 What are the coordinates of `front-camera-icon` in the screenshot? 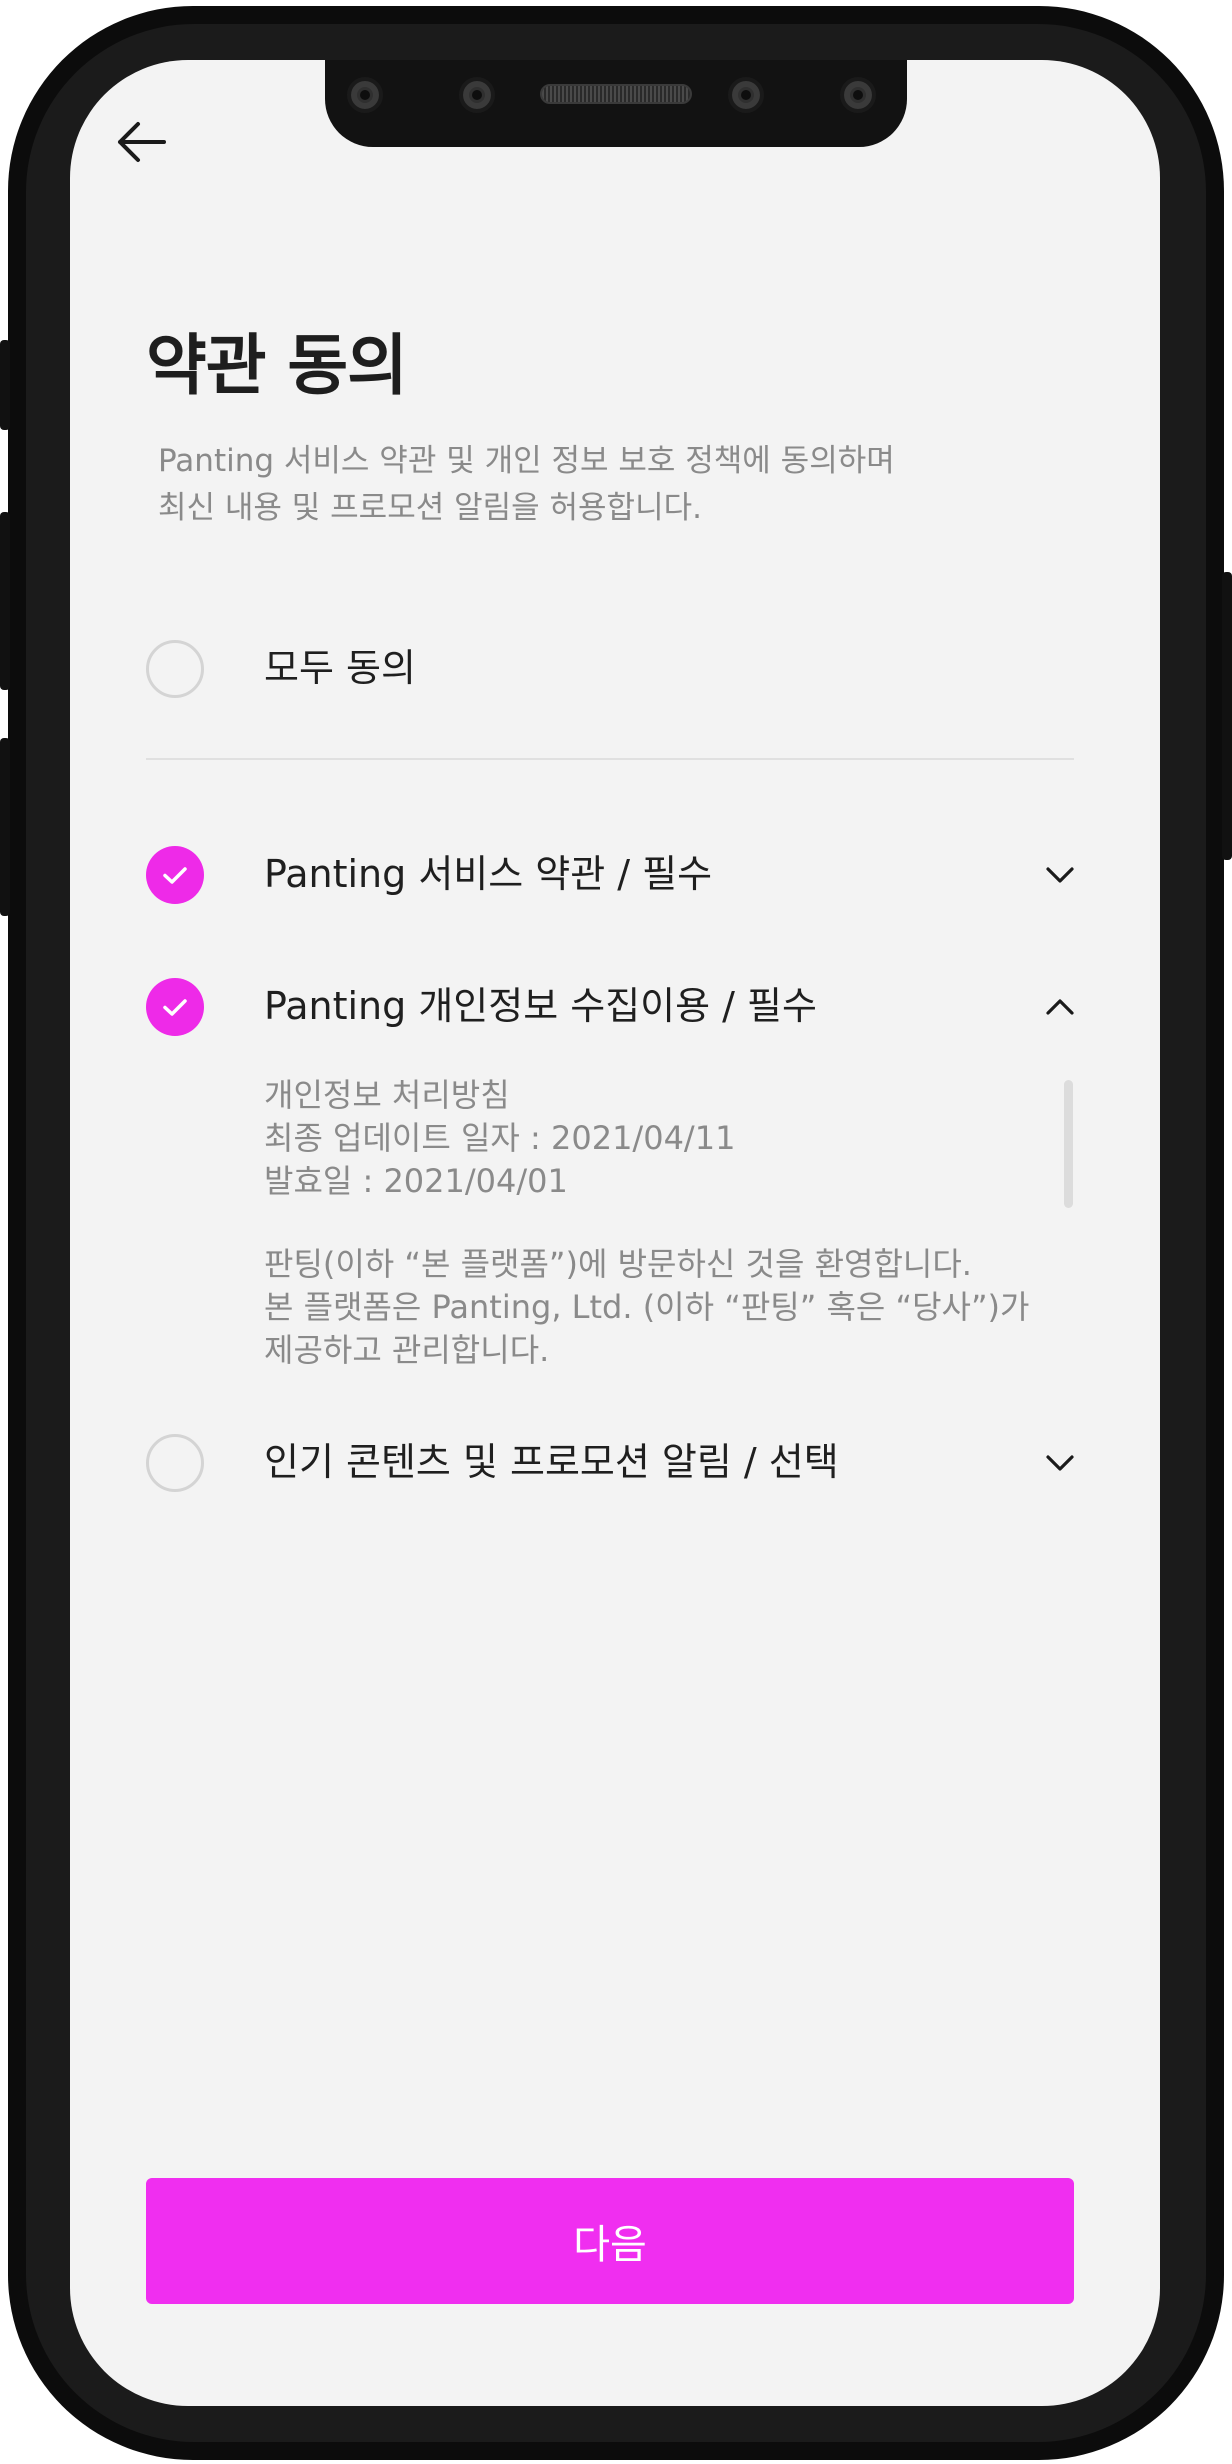 It's located at (746, 95).